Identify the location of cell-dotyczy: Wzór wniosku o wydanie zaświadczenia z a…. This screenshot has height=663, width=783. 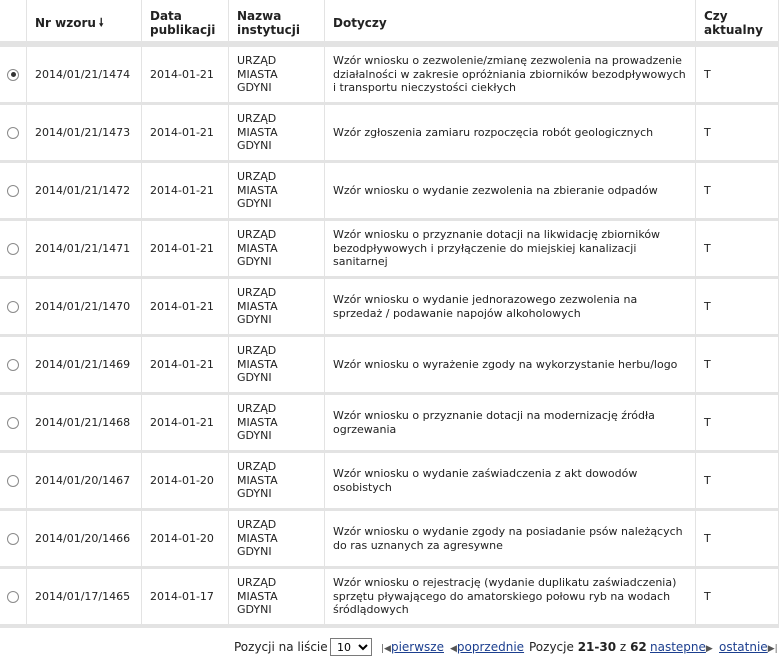
(510, 482).